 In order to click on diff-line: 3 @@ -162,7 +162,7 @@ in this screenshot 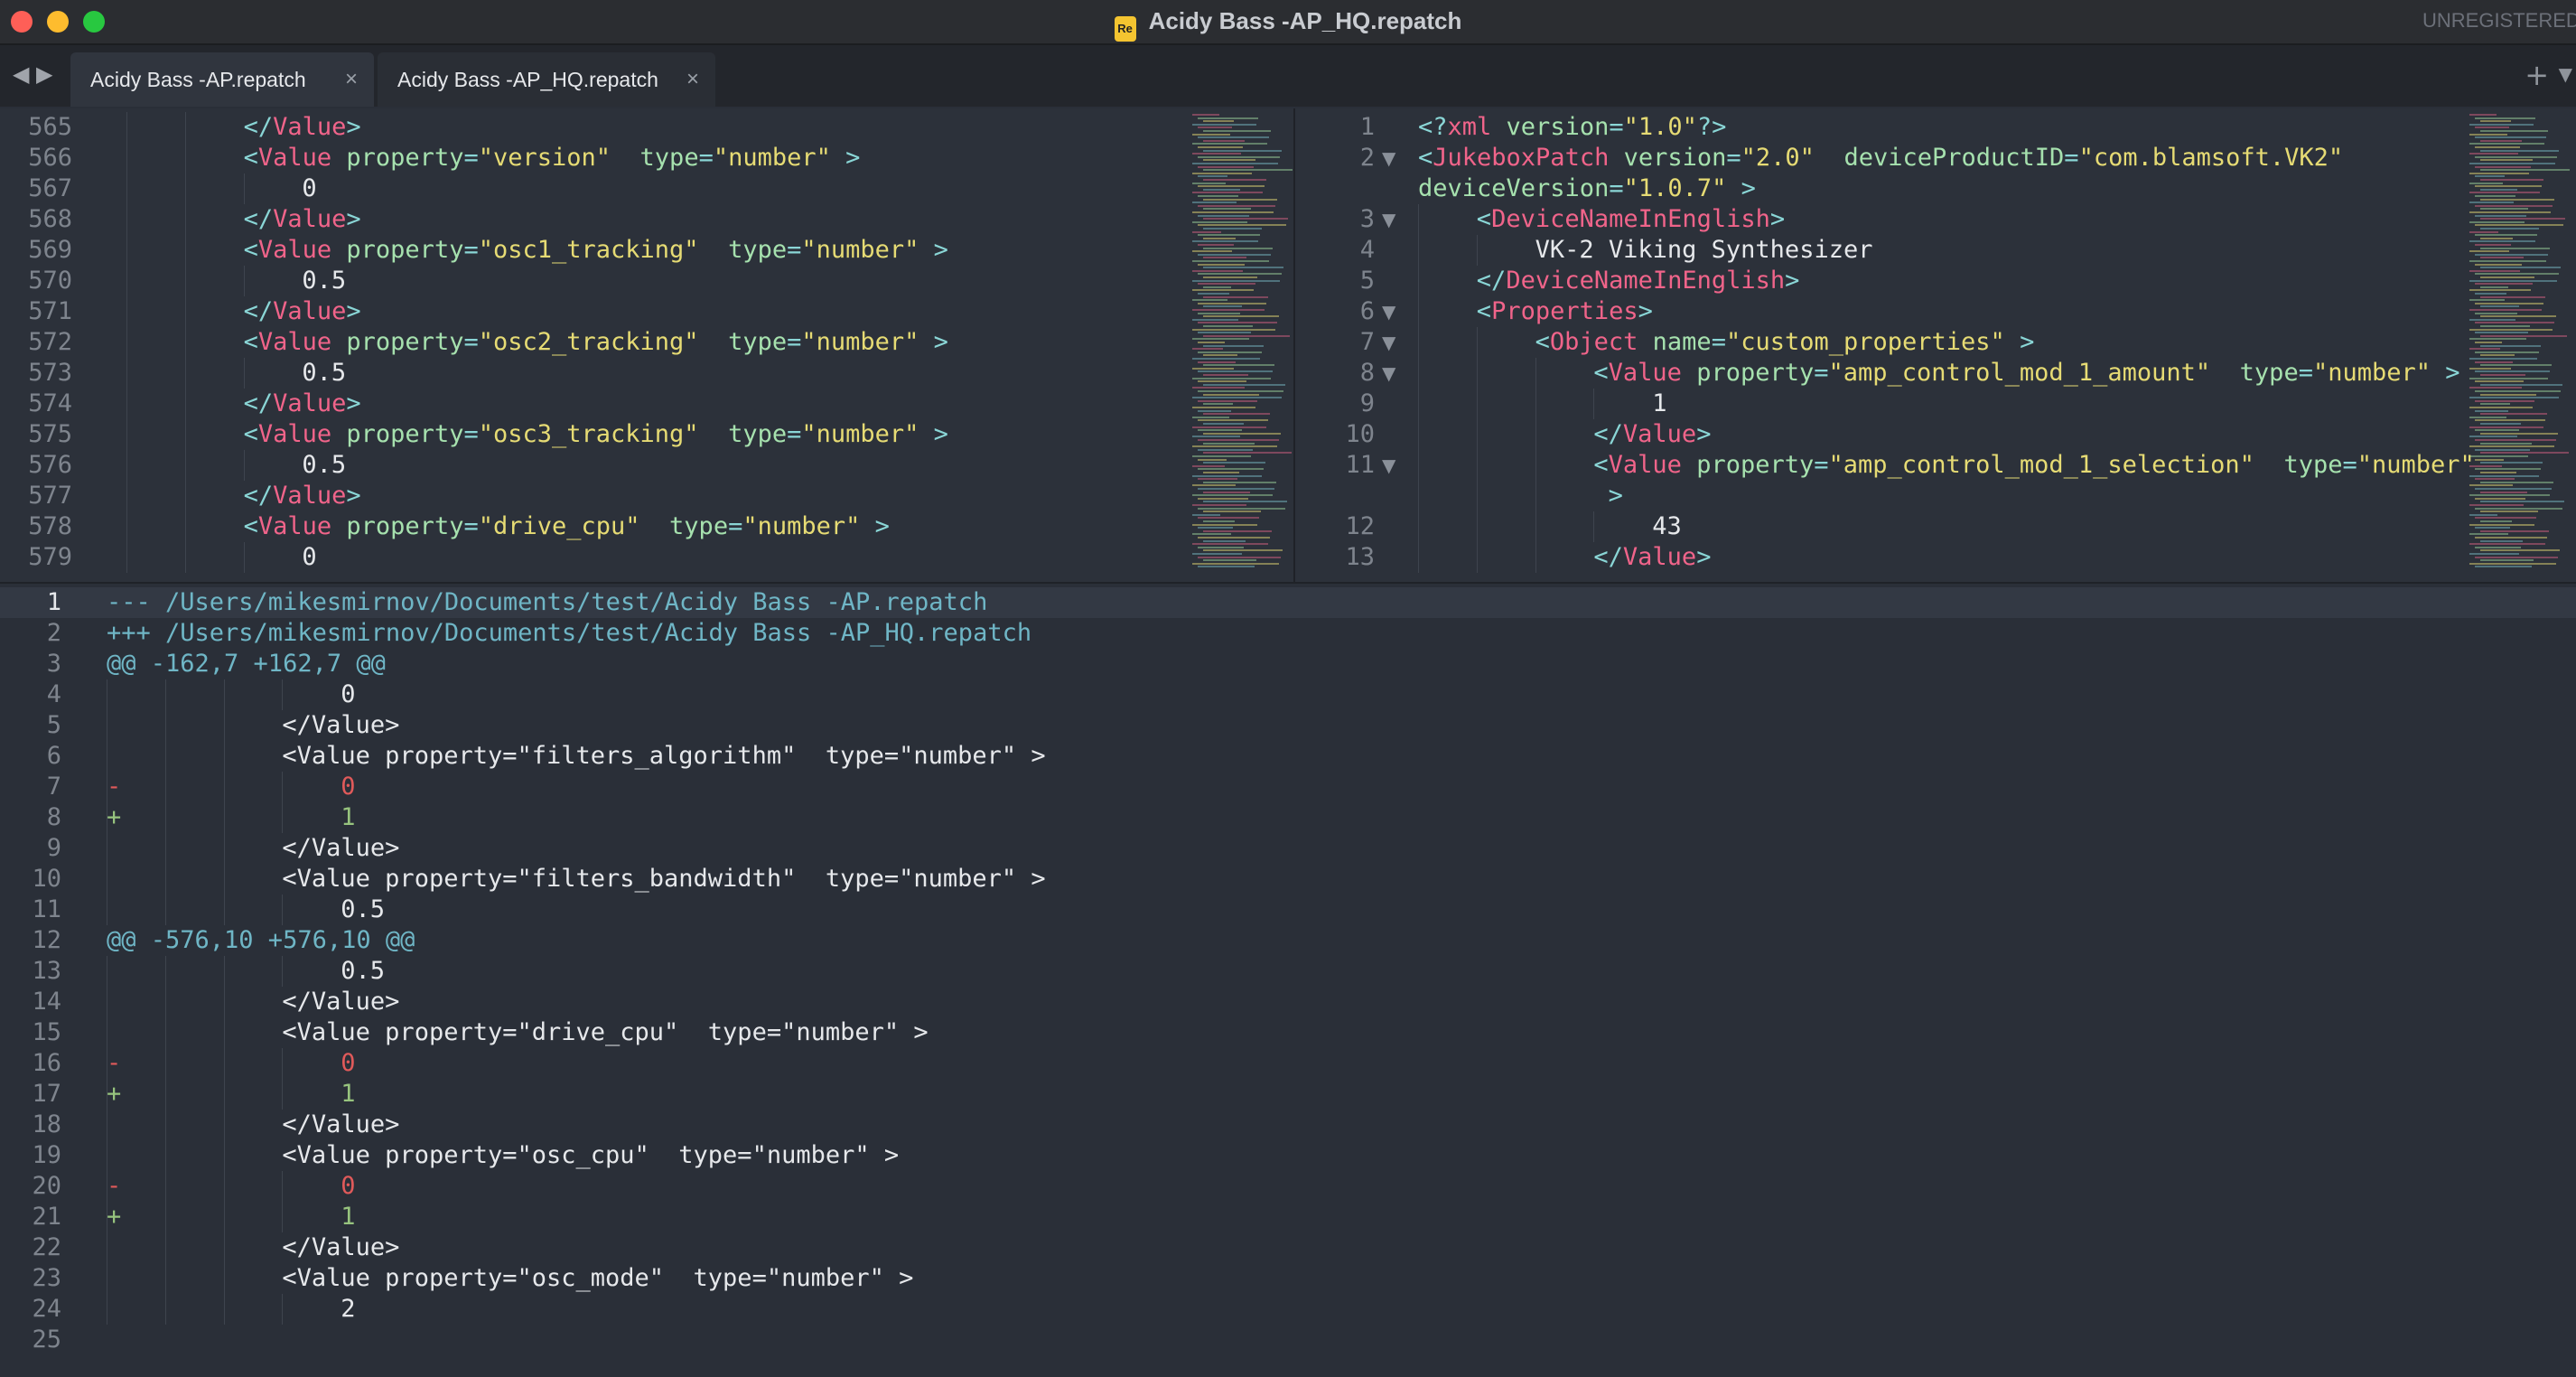, I will do `click(1288, 664)`.